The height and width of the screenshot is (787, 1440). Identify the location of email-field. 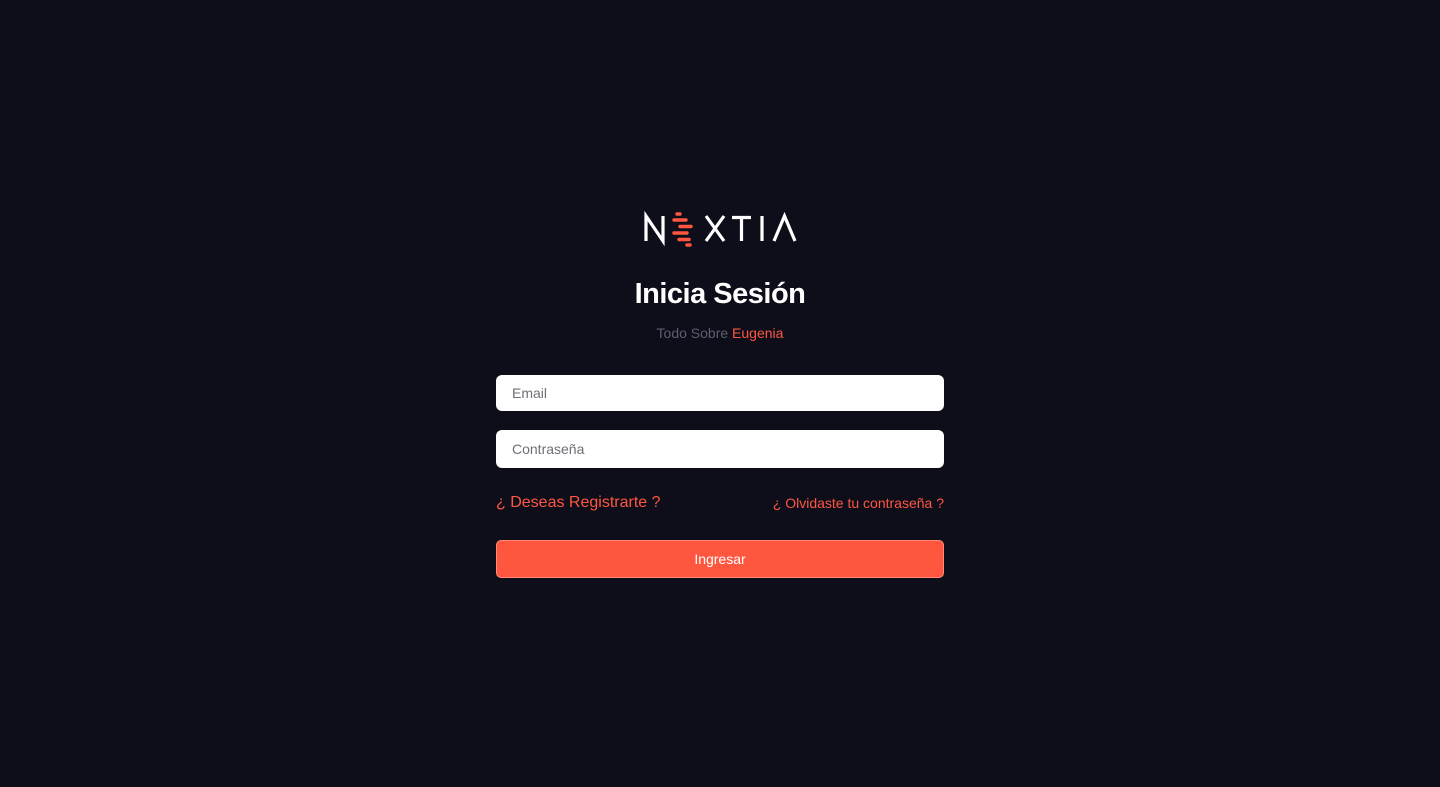
(720, 393).